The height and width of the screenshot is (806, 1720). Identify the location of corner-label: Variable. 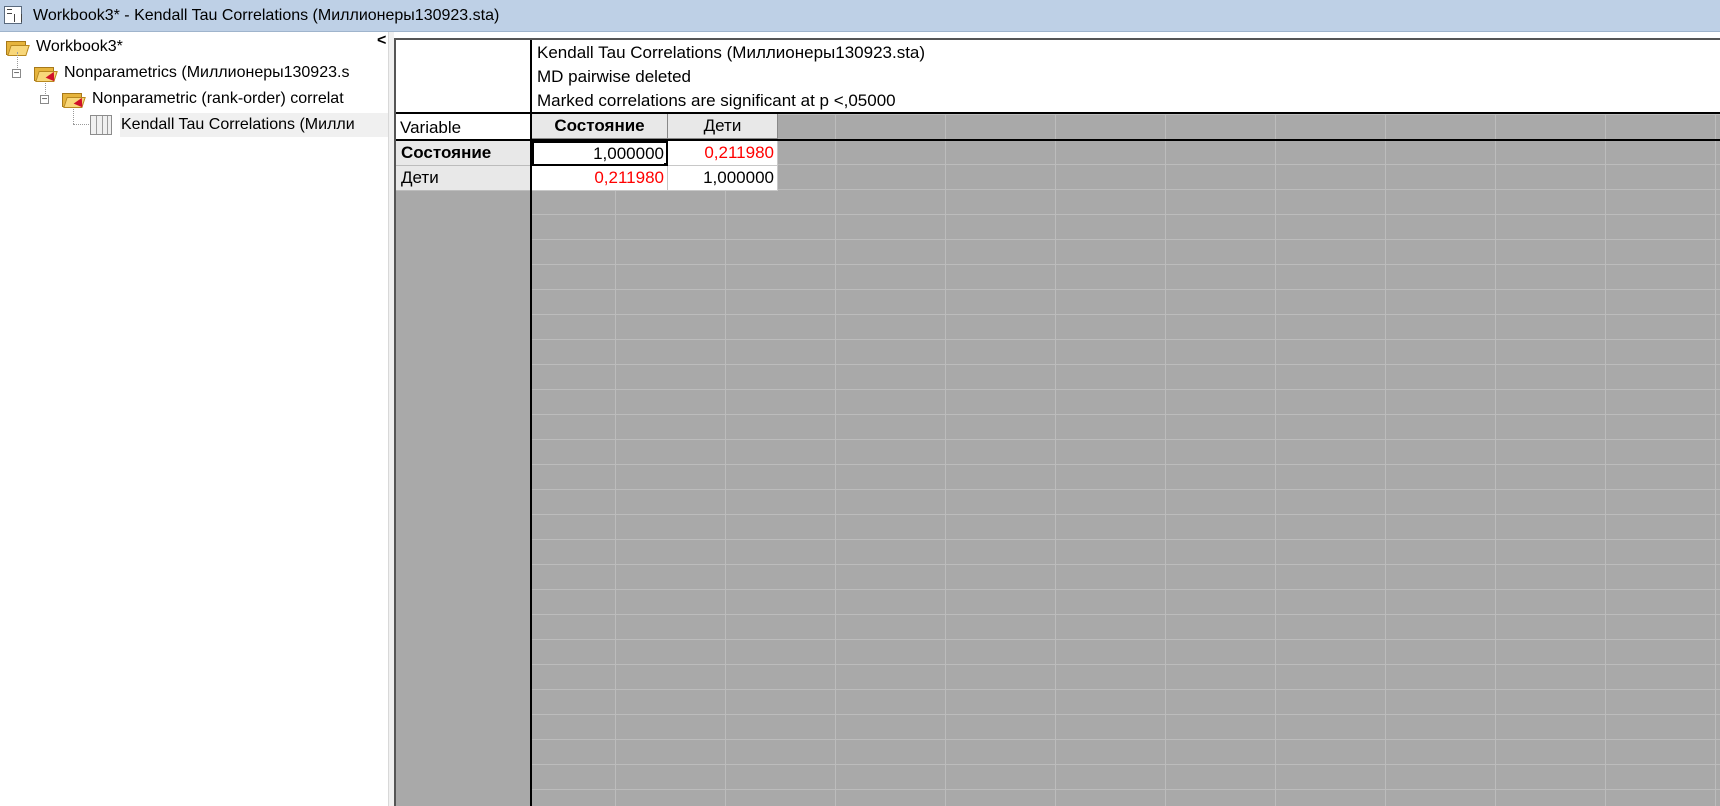
(431, 127).